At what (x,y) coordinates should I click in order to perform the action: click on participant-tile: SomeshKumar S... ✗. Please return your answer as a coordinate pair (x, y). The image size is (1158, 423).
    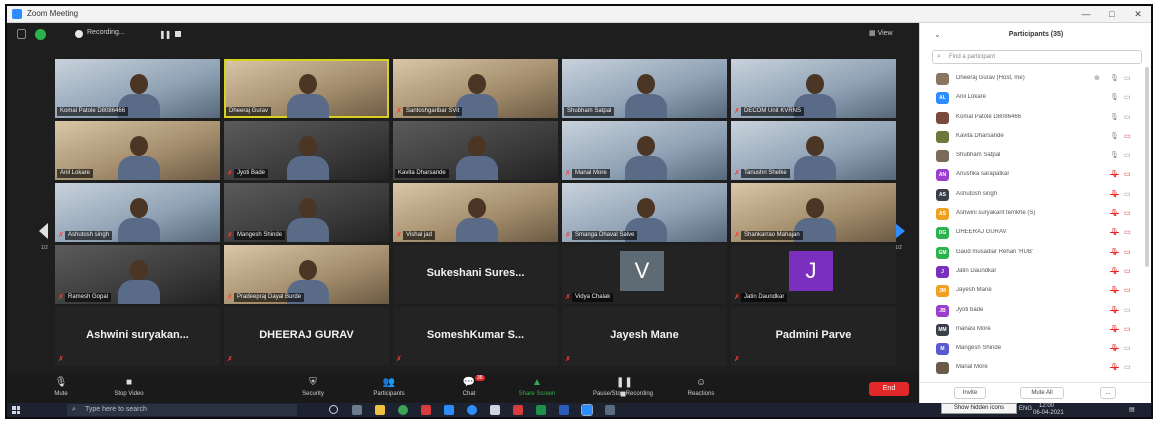
    Looking at the image, I should click on (475, 336).